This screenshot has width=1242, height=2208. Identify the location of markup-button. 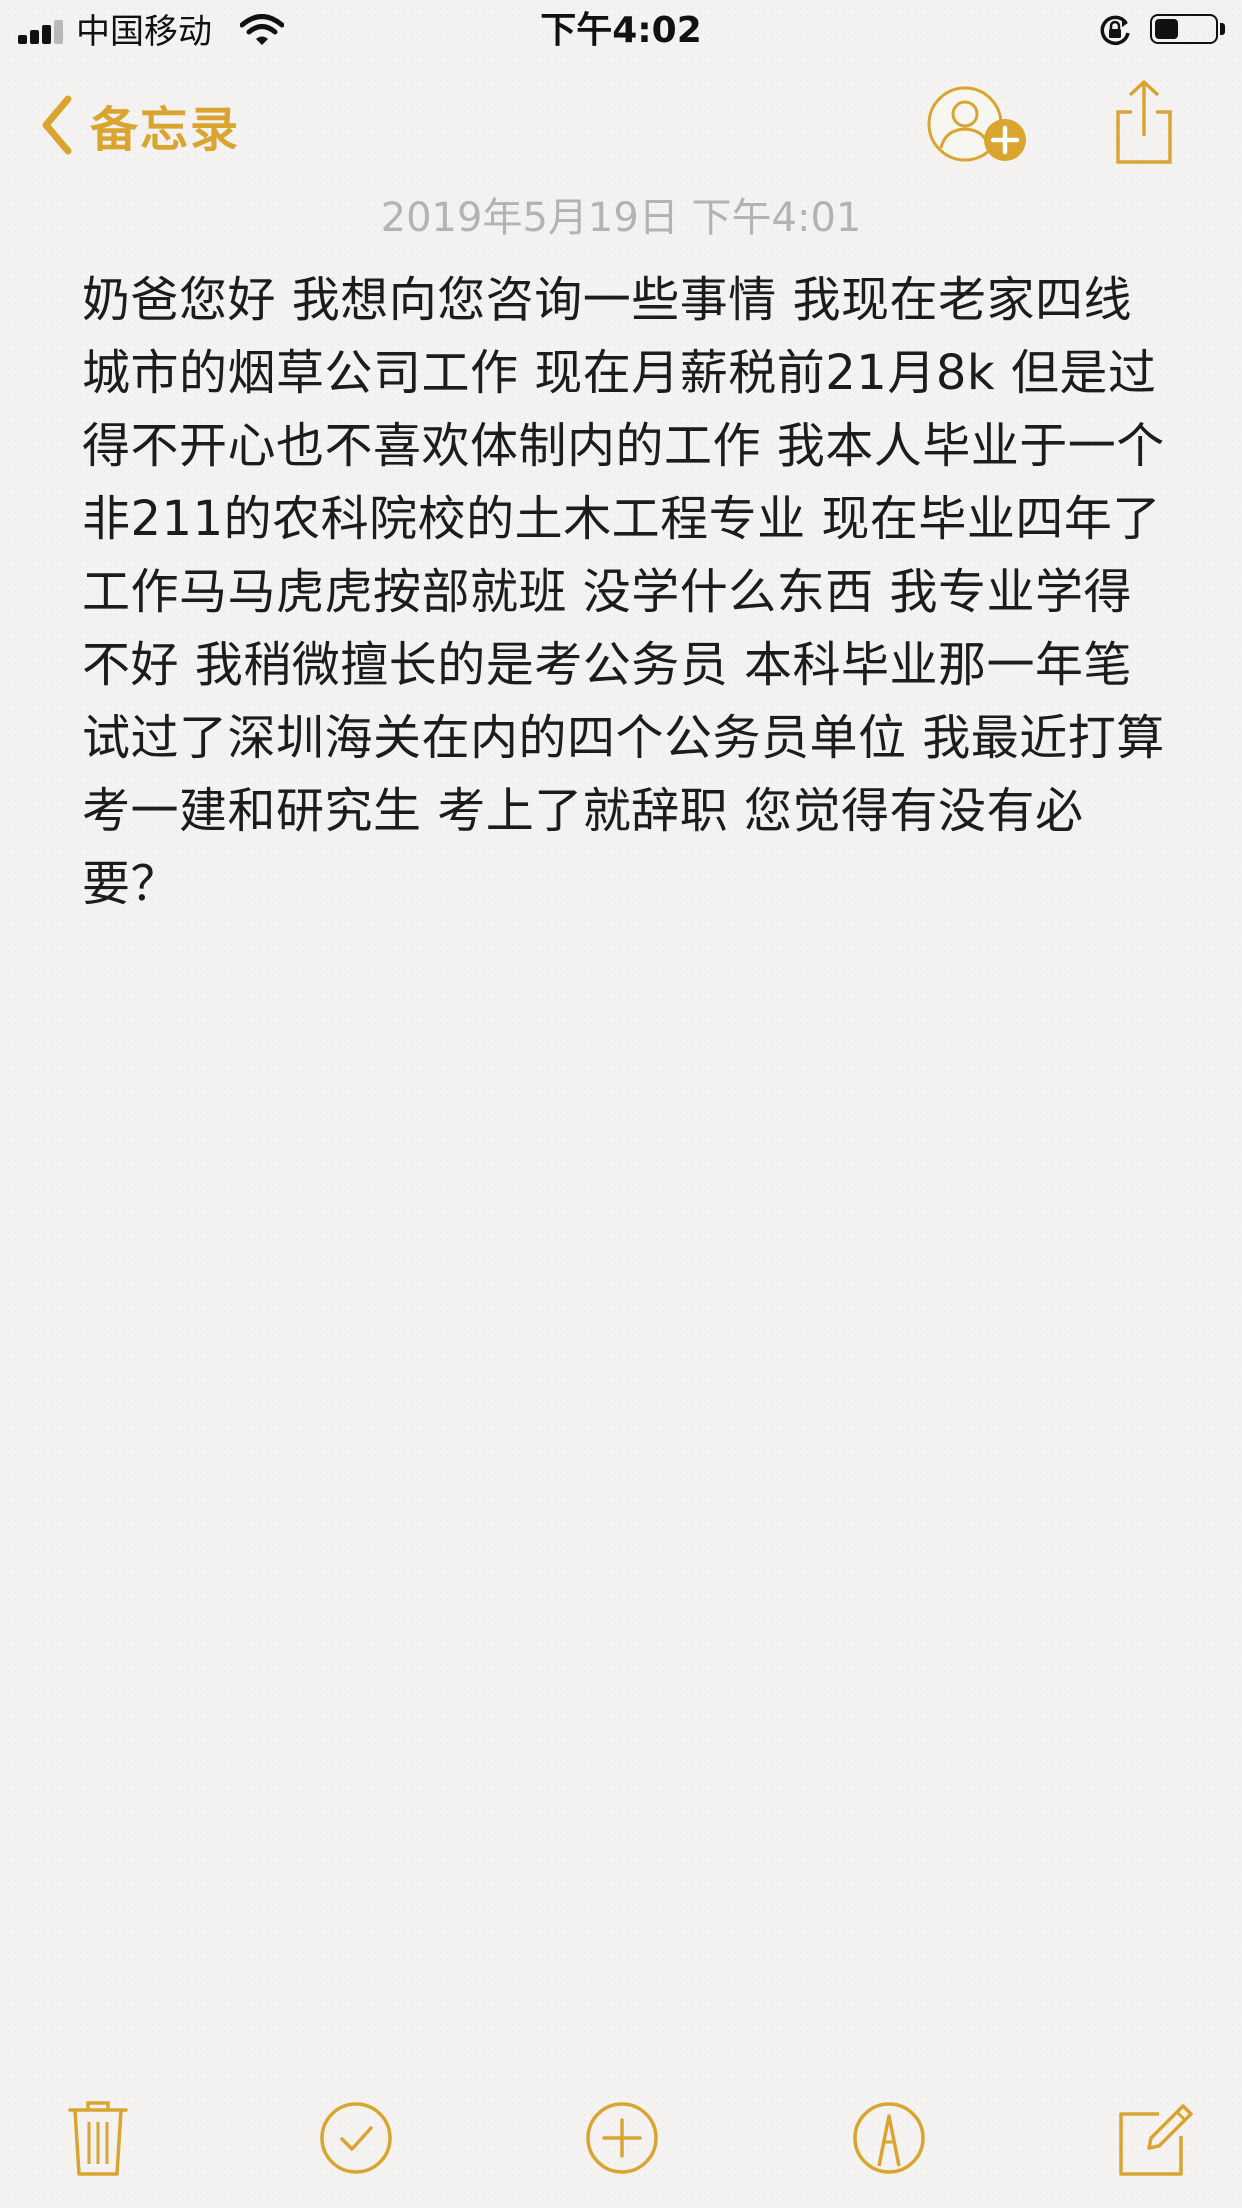
(889, 2138).